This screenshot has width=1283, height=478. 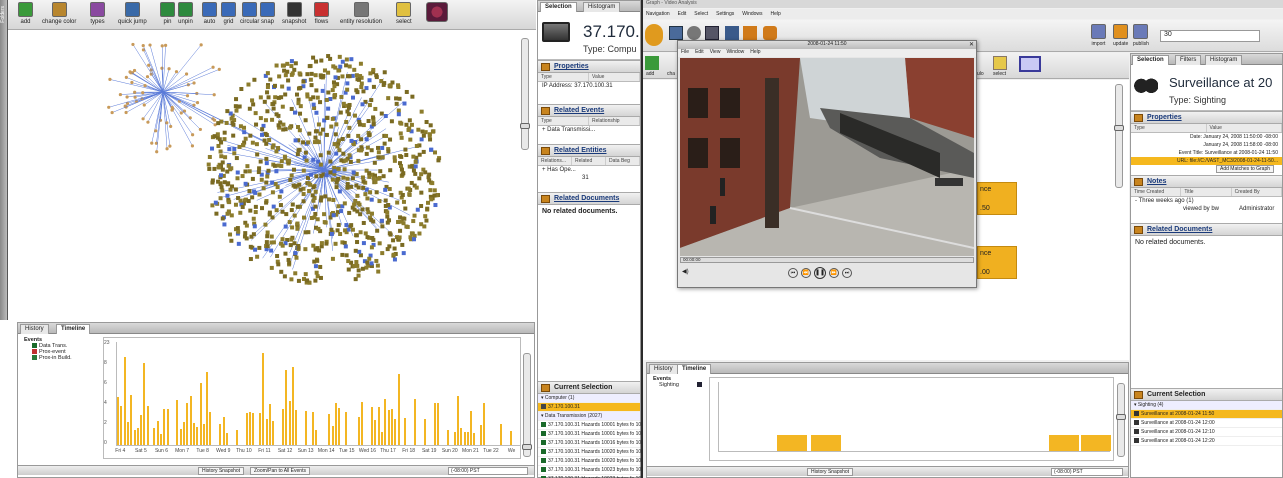 I want to click on toolbar-button-grid: grid, so click(x=228, y=15).